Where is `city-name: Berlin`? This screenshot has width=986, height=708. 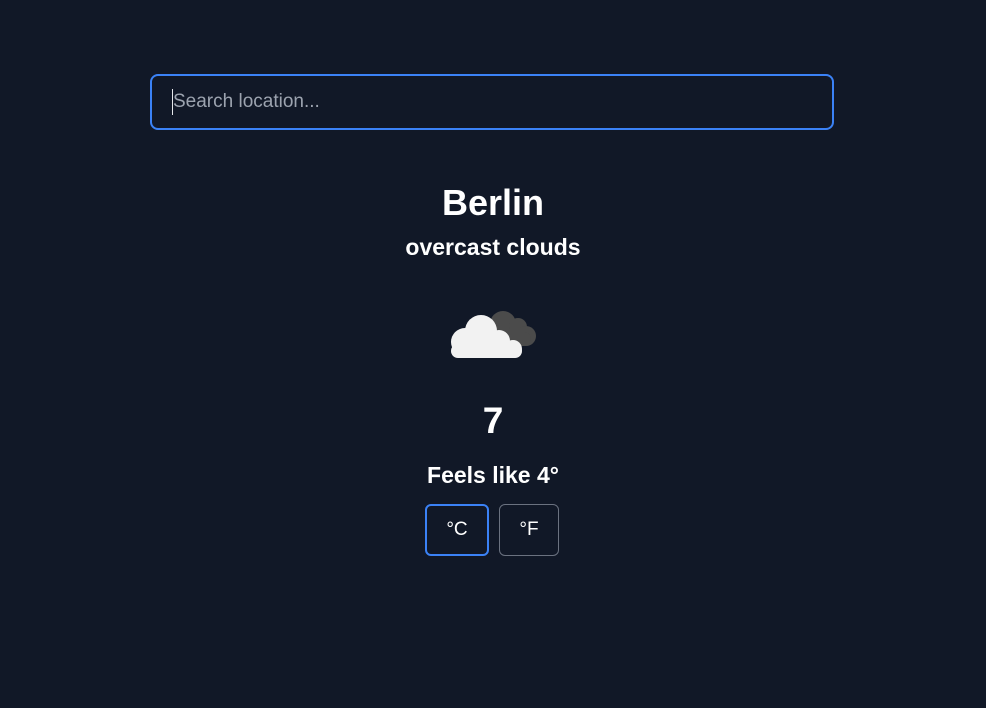 city-name: Berlin is located at coordinates (493, 202).